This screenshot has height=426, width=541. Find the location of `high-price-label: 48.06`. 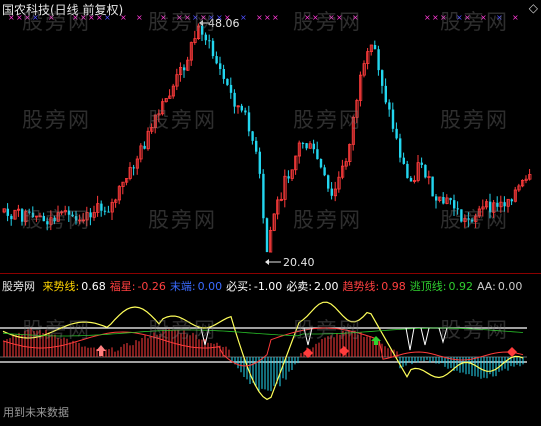

high-price-label: 48.06 is located at coordinates (224, 23).